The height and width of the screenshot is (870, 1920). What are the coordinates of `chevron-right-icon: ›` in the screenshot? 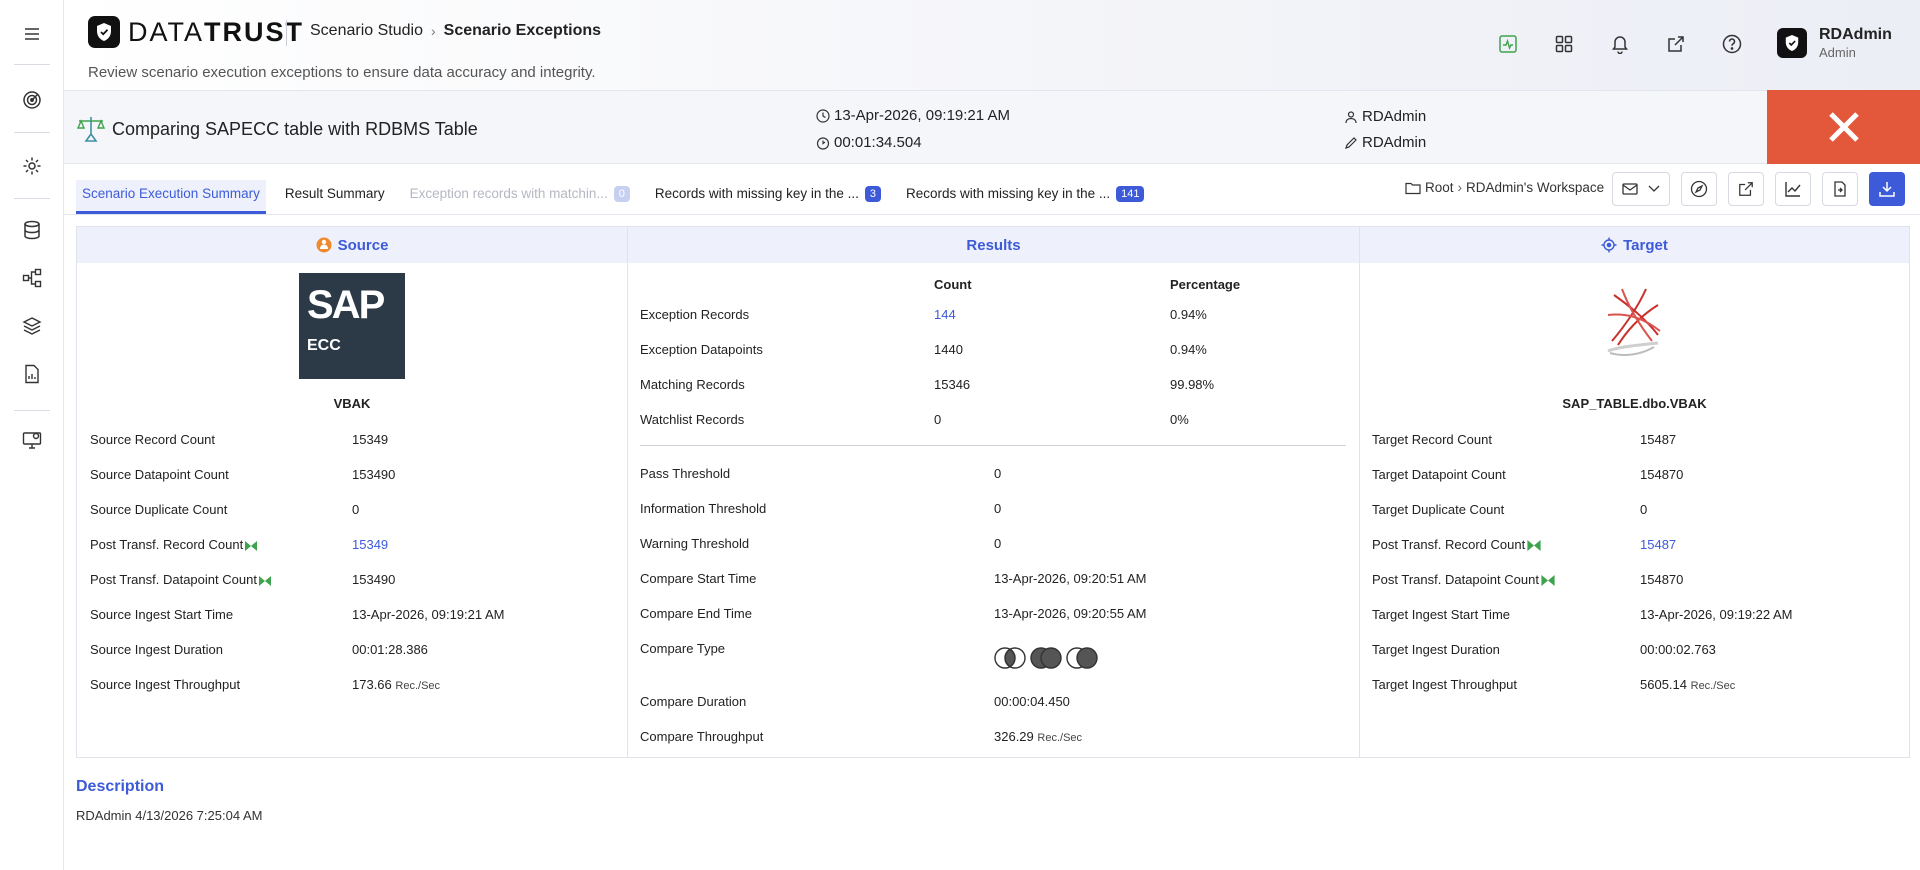 It's located at (433, 31).